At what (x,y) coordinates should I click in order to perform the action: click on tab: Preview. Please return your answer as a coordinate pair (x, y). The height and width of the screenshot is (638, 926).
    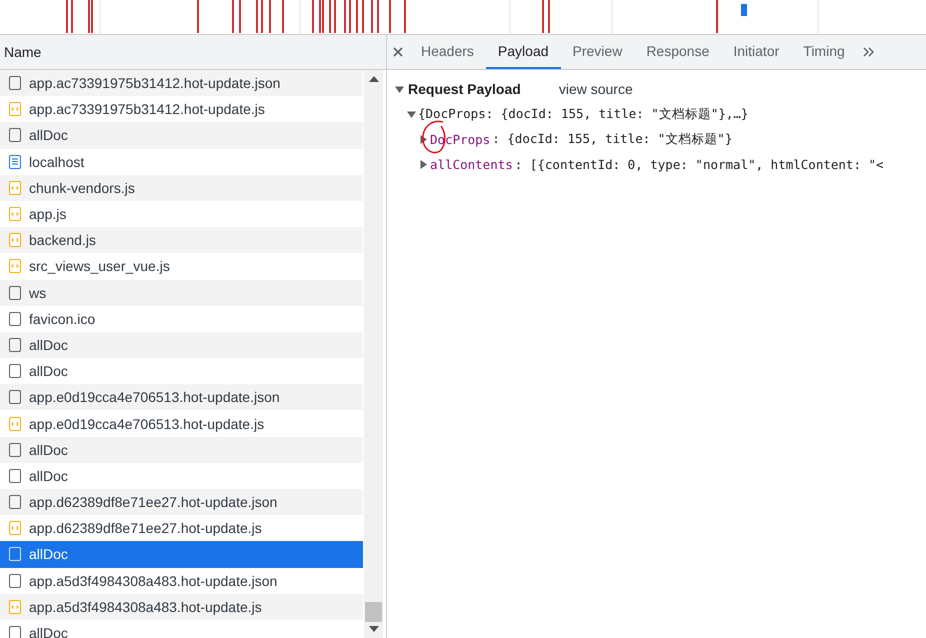
    Looking at the image, I should click on (597, 52).